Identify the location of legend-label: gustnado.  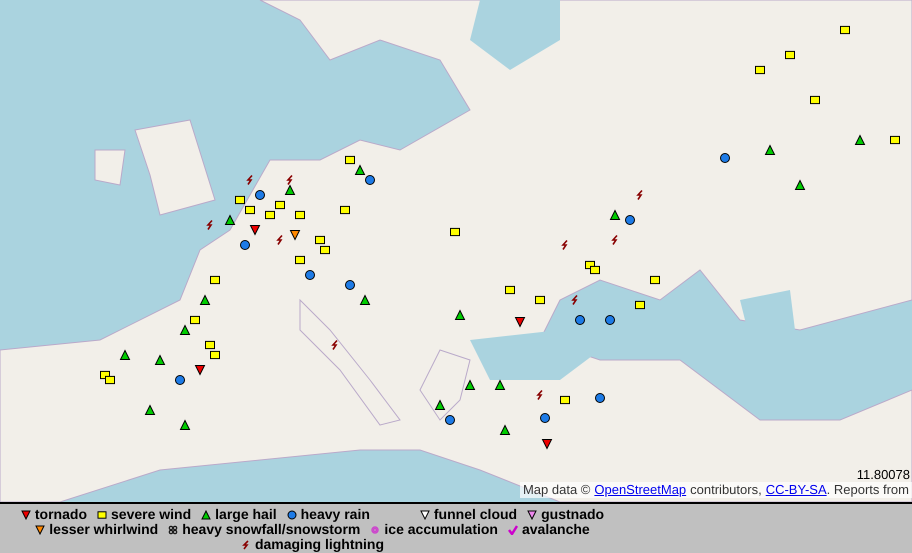
(572, 514).